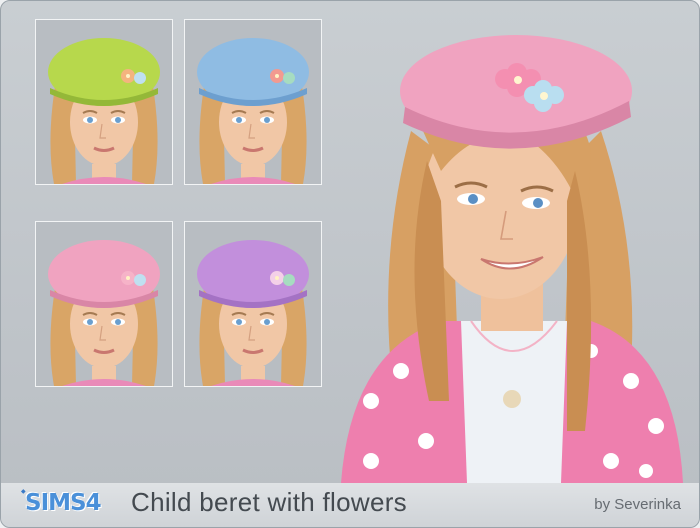 The image size is (700, 528). Describe the element at coordinates (253, 304) in the screenshot. I see `thumbnail-purple-beret` at that location.